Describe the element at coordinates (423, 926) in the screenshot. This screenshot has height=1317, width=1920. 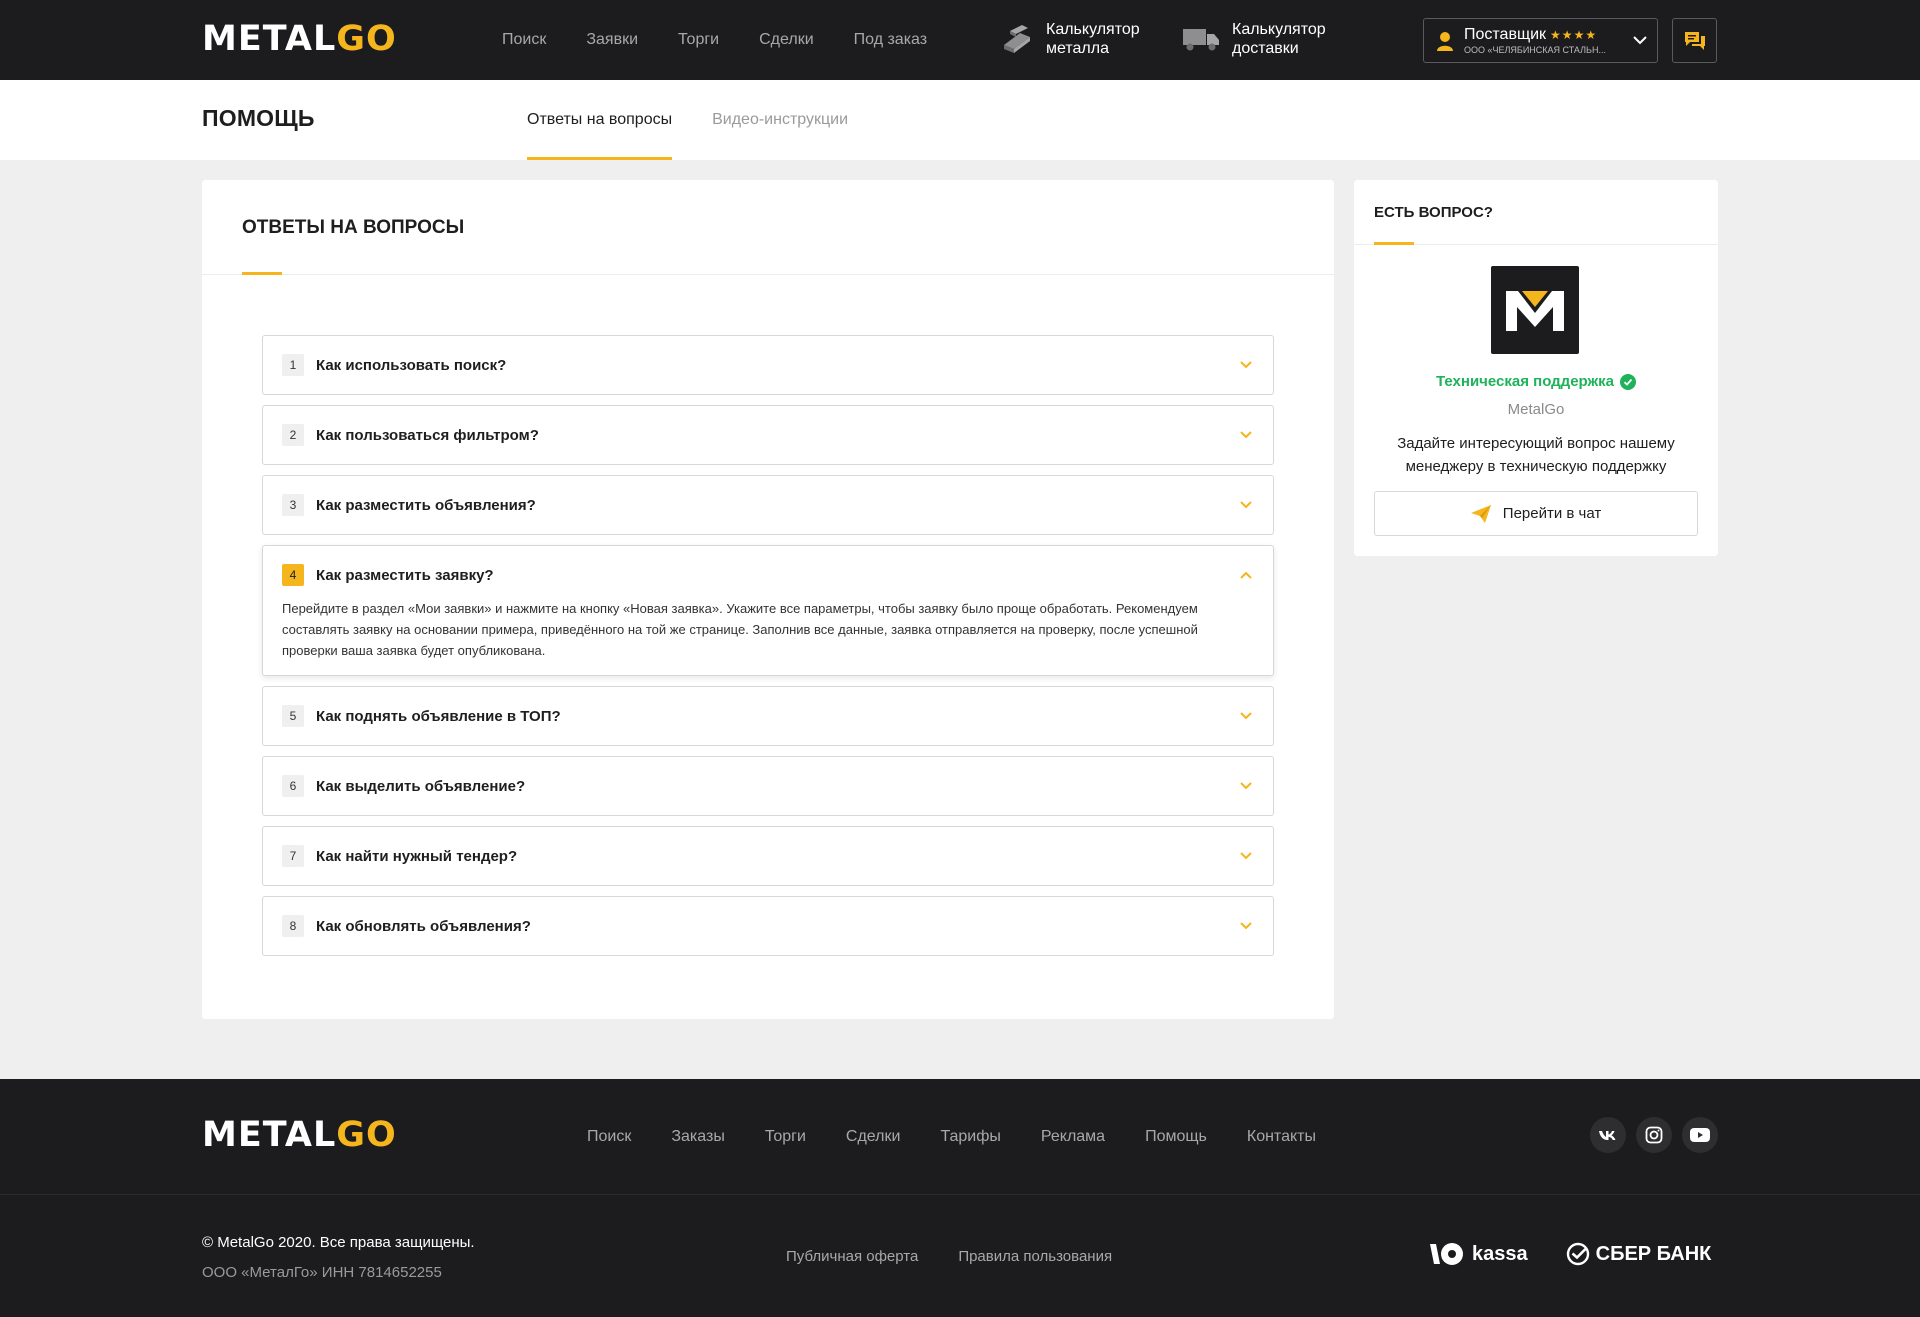
I see `faq-question: Как обновлять объявления?` at that location.